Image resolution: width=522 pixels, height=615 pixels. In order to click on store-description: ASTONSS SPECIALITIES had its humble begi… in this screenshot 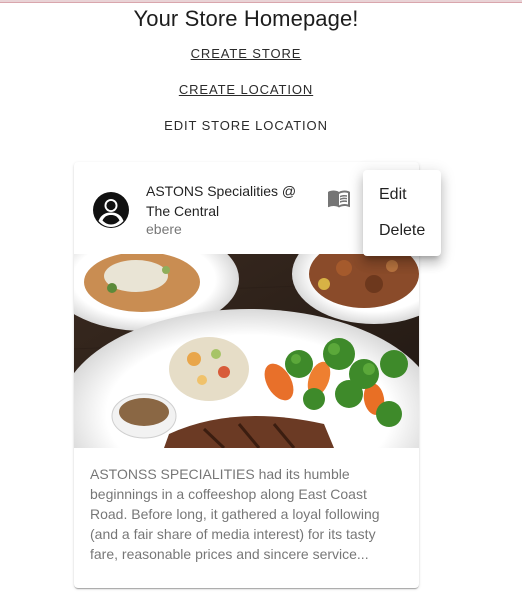, I will do `click(235, 514)`.